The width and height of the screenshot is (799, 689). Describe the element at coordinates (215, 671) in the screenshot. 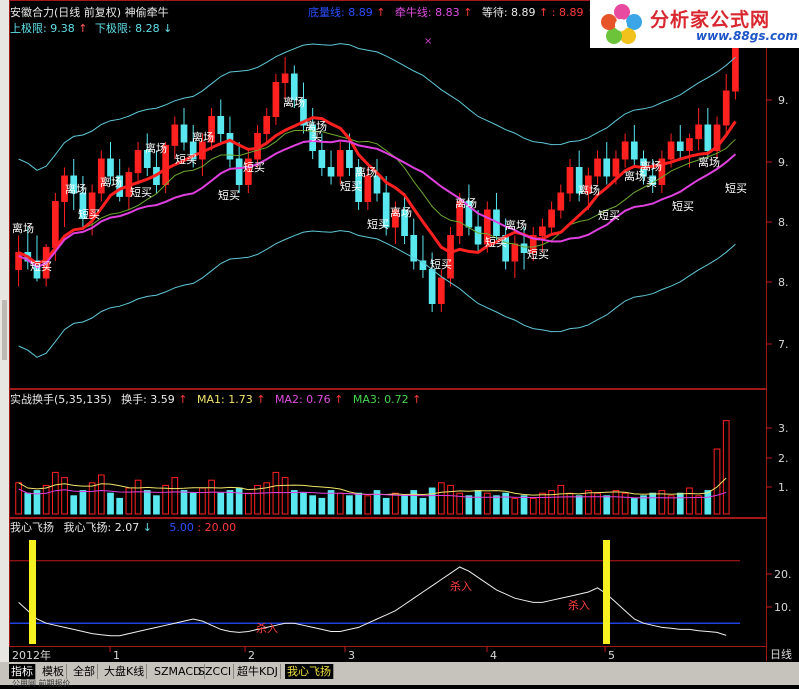

I see `tab-szcci: SZCCI` at that location.